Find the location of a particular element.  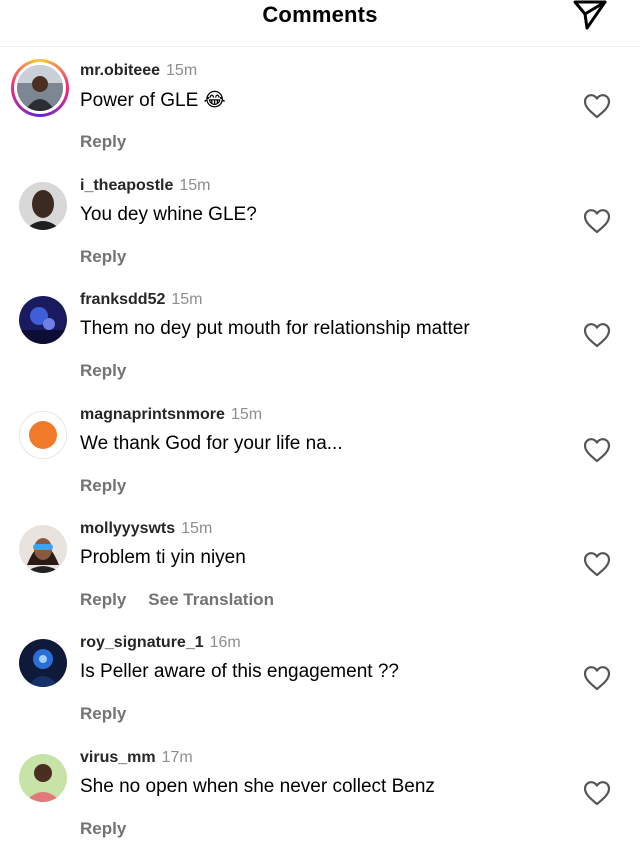

comment-item: mr.obiteee 15m Power of GLE 😂 Reply is located at coordinates (320, 116).